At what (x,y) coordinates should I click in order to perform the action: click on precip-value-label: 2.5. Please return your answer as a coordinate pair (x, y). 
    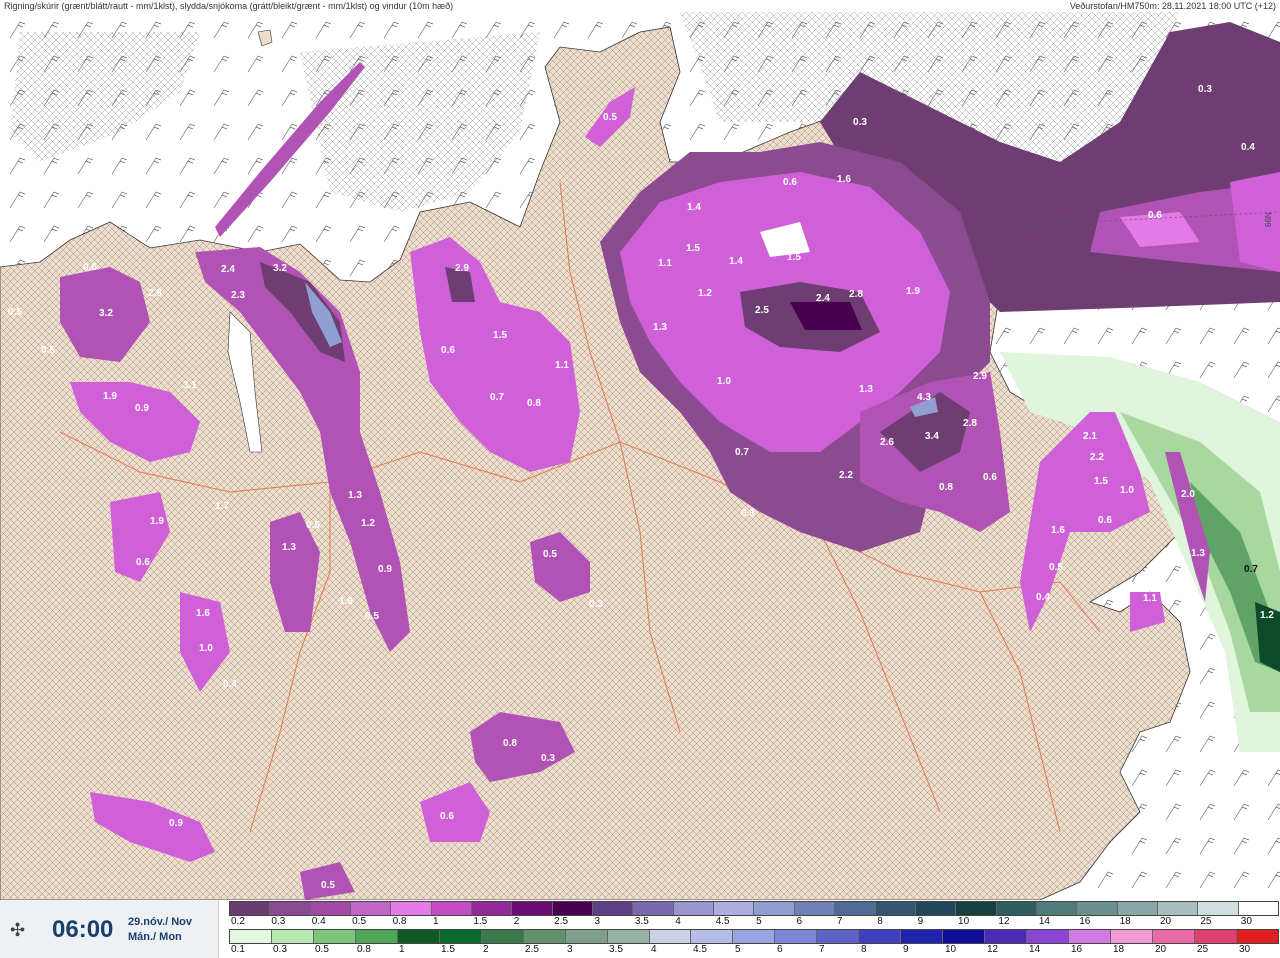
    Looking at the image, I should click on (762, 310).